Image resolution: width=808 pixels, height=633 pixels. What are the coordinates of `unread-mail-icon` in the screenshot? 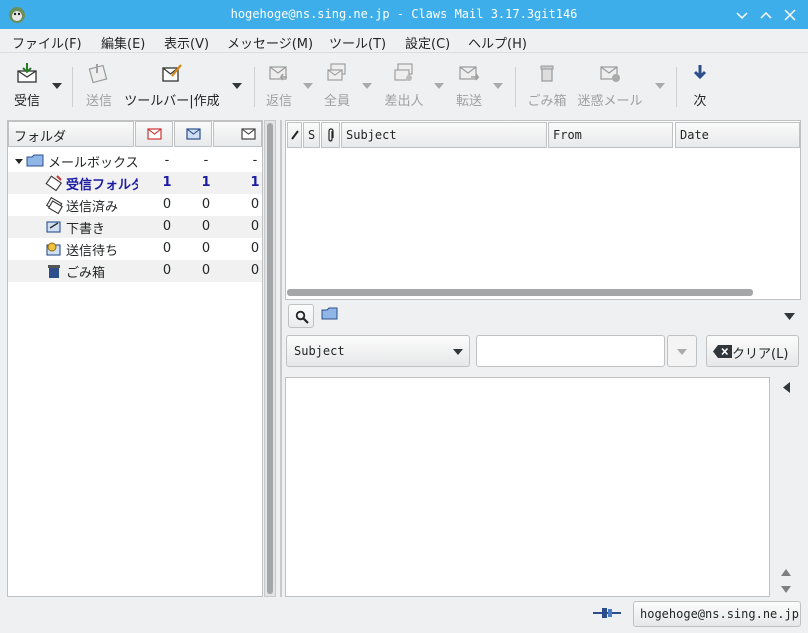 It's located at (193, 134).